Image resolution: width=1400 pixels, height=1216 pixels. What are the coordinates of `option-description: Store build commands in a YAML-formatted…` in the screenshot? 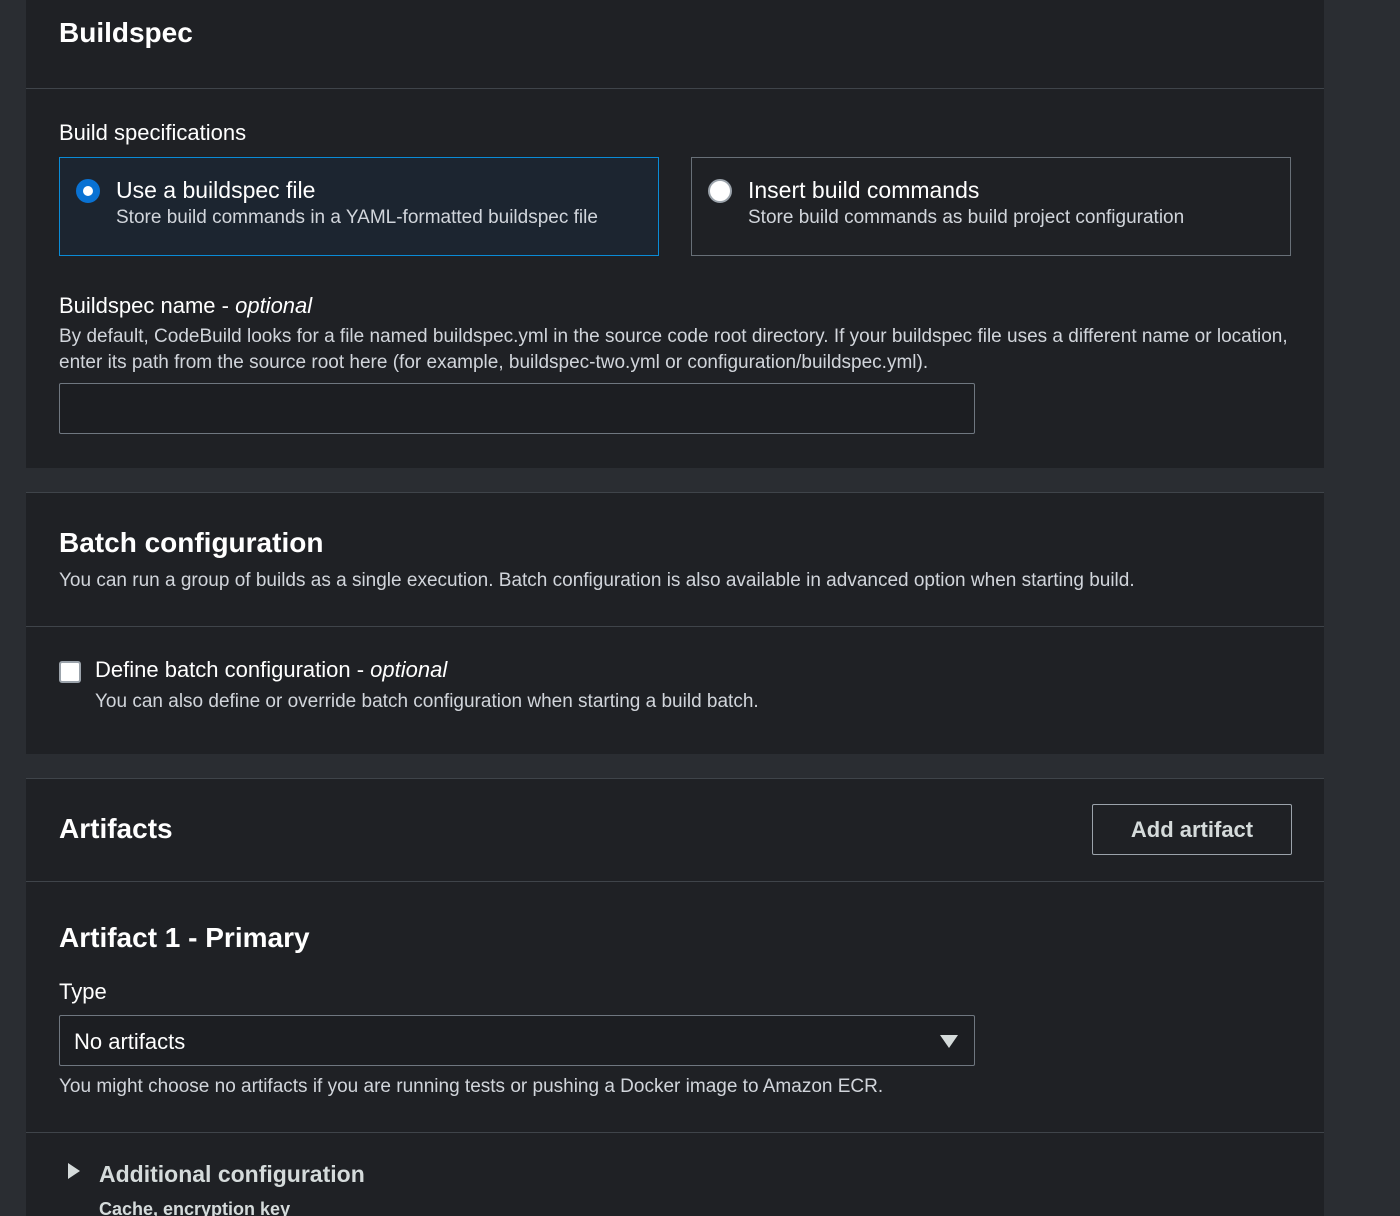 It's located at (357, 217).